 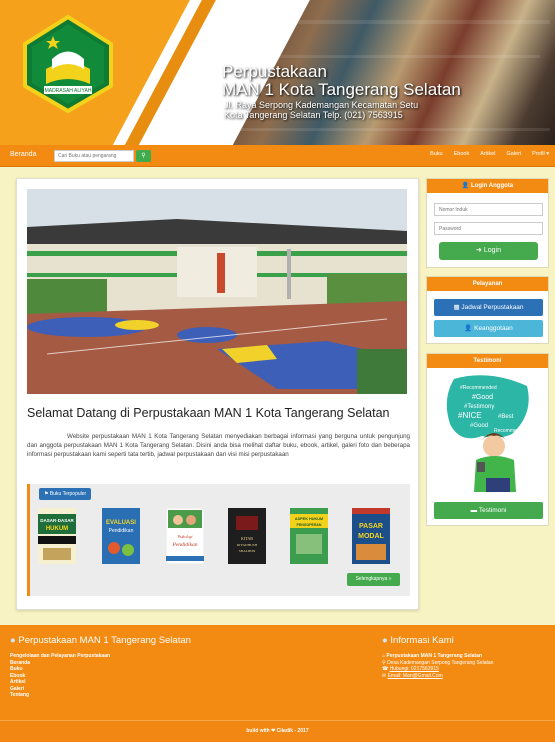 What do you see at coordinates (480, 250) in the screenshot?
I see `login-icon: ➜` at bounding box center [480, 250].